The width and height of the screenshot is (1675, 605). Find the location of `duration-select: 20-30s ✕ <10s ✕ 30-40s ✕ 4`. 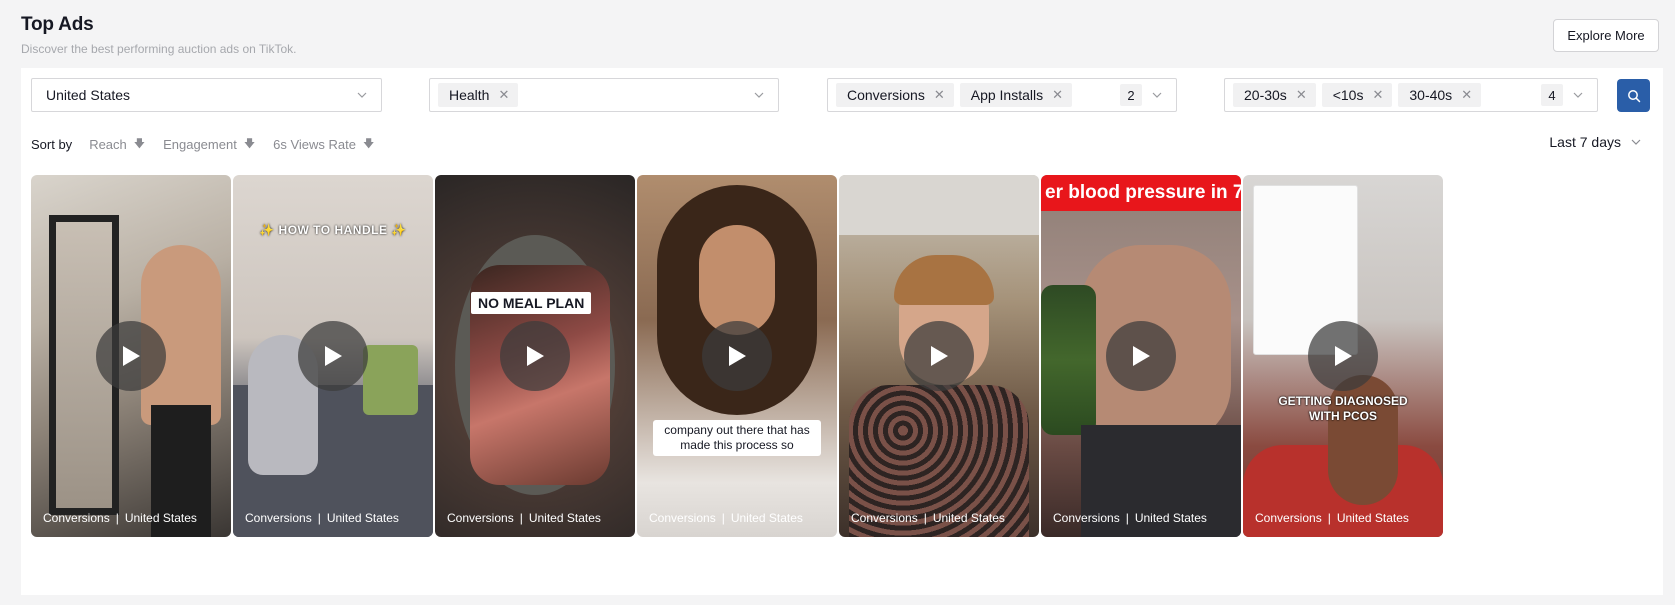

duration-select: 20-30s ✕ <10s ✕ 30-40s ✕ 4 is located at coordinates (1411, 95).